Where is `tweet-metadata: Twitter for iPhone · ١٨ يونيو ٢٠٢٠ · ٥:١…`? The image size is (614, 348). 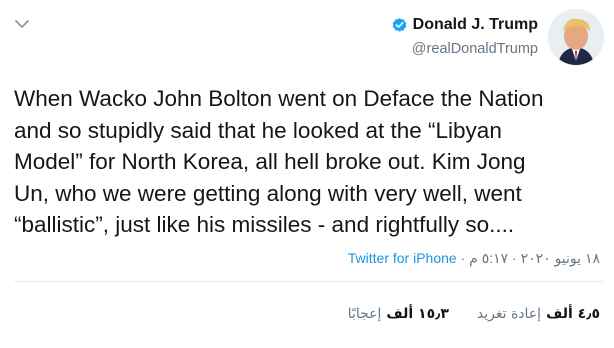
tweet-metadata: Twitter for iPhone · ١٨ يونيو ٢٠٢٠ · ٥:١… is located at coordinates (474, 258).